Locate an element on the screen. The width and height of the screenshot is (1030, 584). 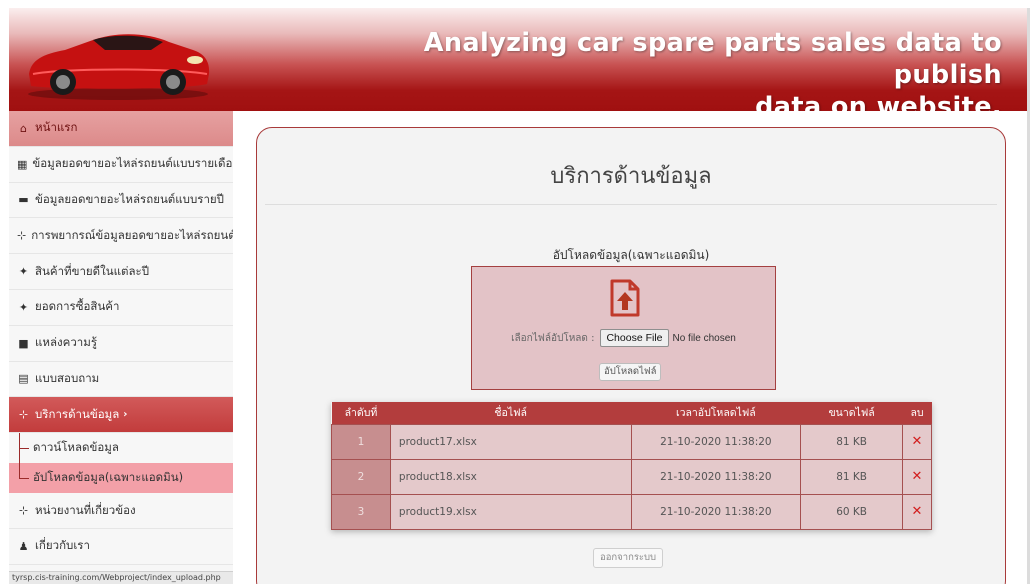
file-size: 60 KB is located at coordinates (852, 511).